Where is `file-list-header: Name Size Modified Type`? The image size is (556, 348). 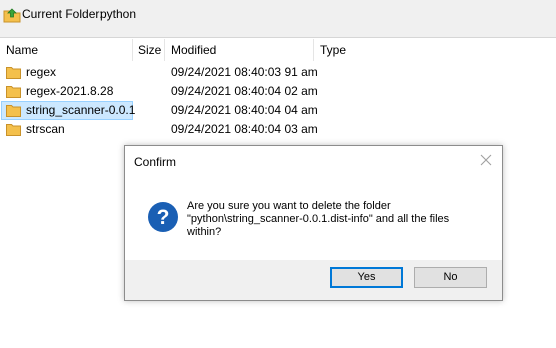 file-list-header: Name Size Modified Type is located at coordinates (278, 50).